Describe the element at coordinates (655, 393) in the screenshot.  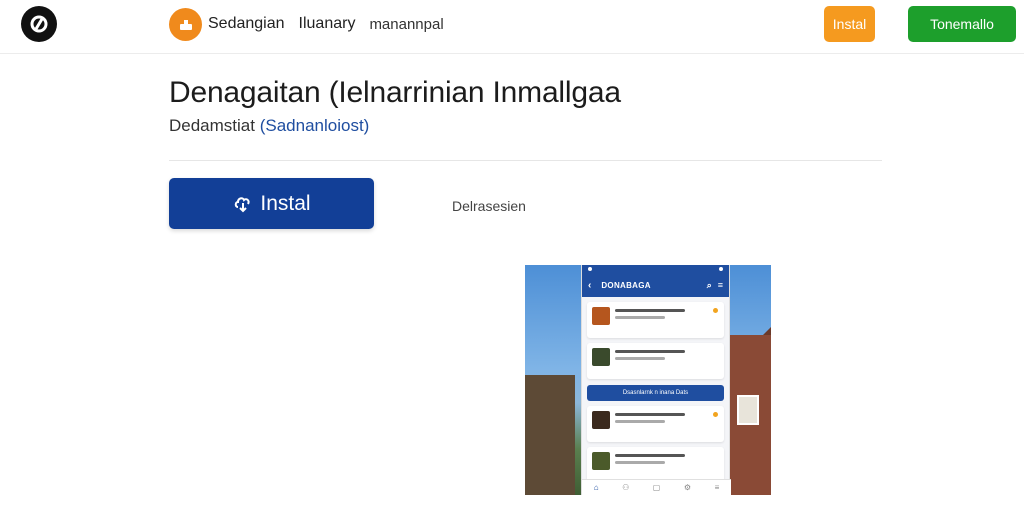
I see `phone-cta-bar: Dsasnlarnk n inana Dats` at that location.